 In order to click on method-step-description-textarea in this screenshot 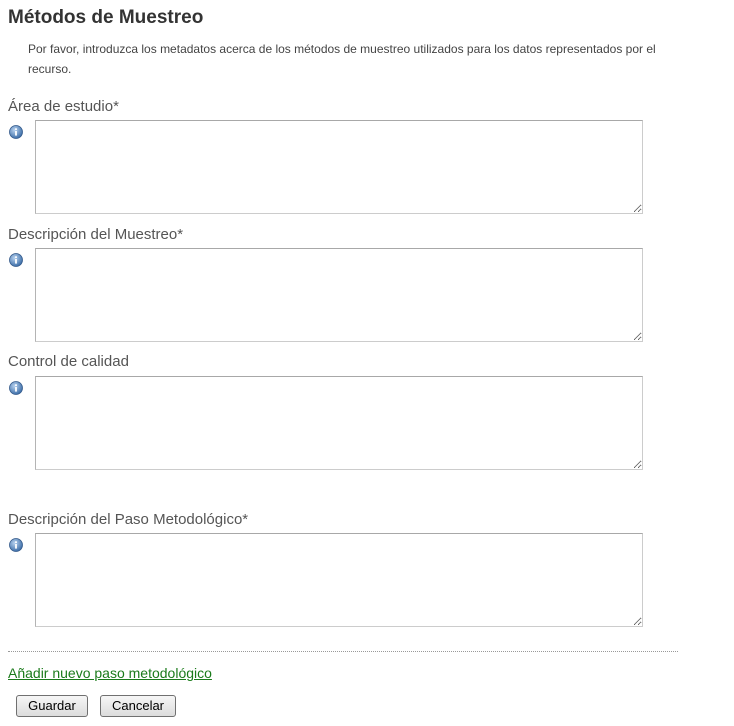, I will do `click(339, 580)`.